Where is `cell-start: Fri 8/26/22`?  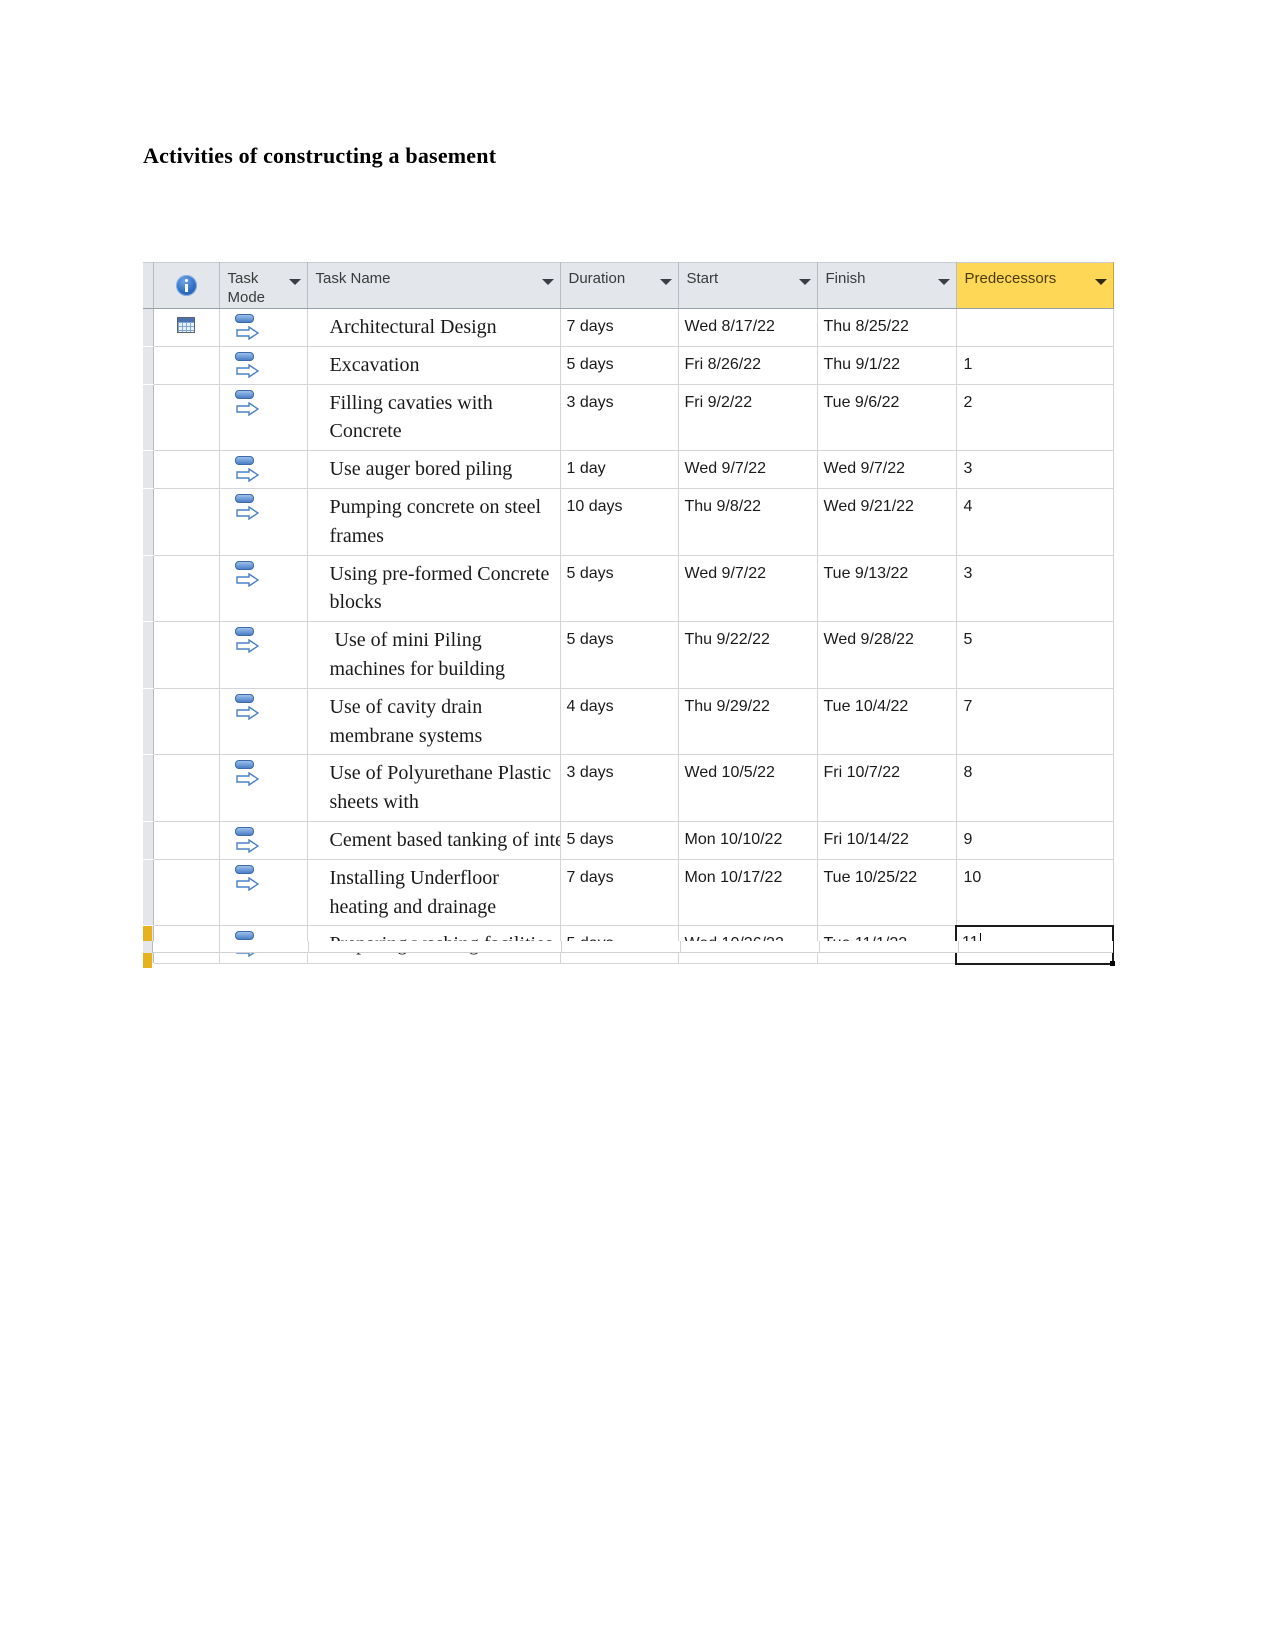
cell-start: Fri 8/26/22 is located at coordinates (748, 365).